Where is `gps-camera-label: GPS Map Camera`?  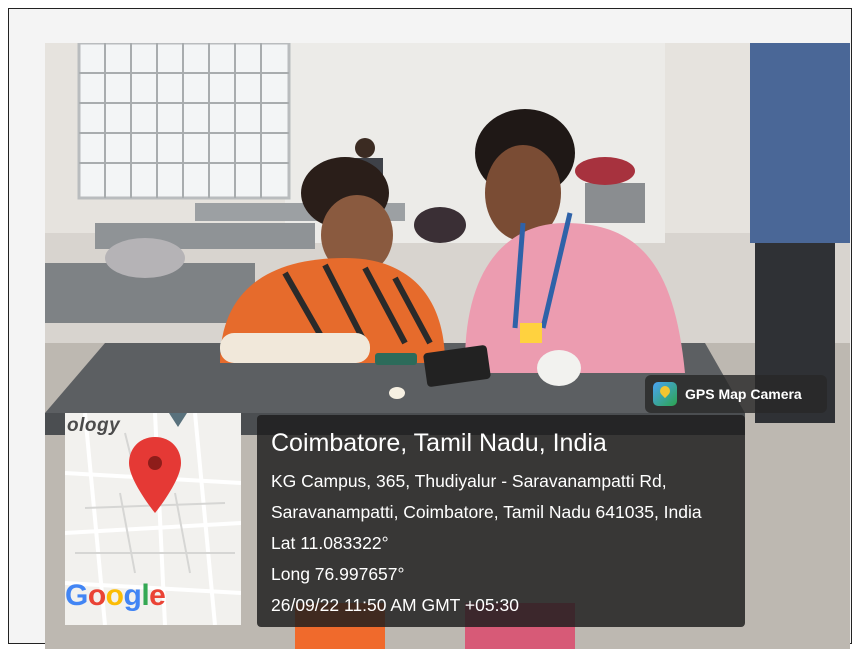 gps-camera-label: GPS Map Camera is located at coordinates (743, 394).